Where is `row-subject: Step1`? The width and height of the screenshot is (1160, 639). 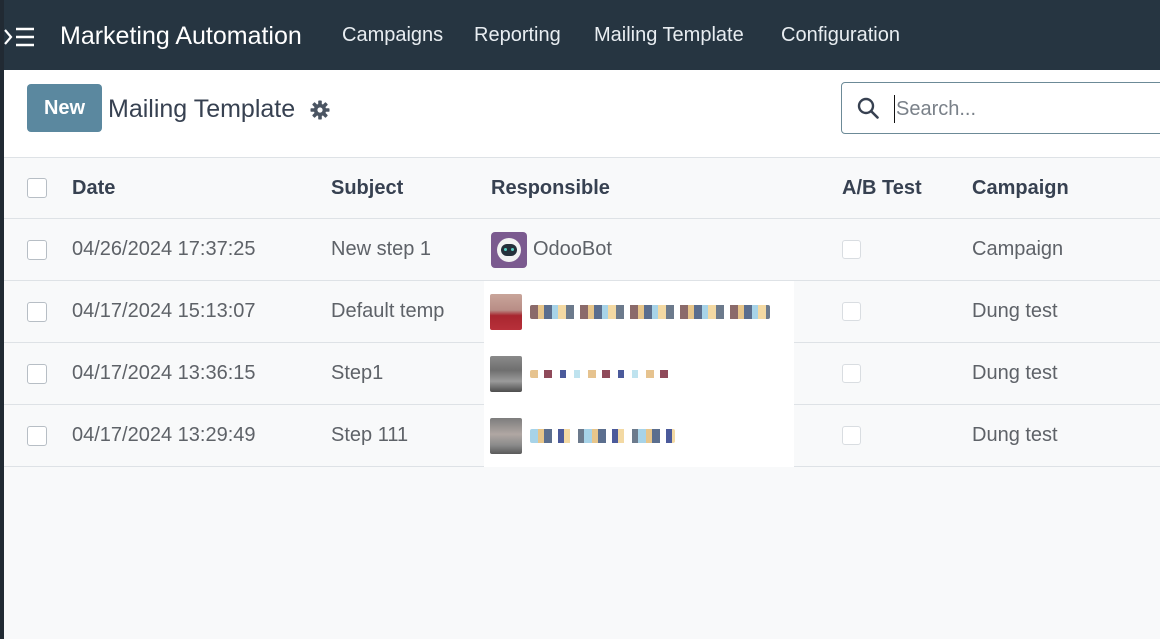 row-subject: Step1 is located at coordinates (357, 373).